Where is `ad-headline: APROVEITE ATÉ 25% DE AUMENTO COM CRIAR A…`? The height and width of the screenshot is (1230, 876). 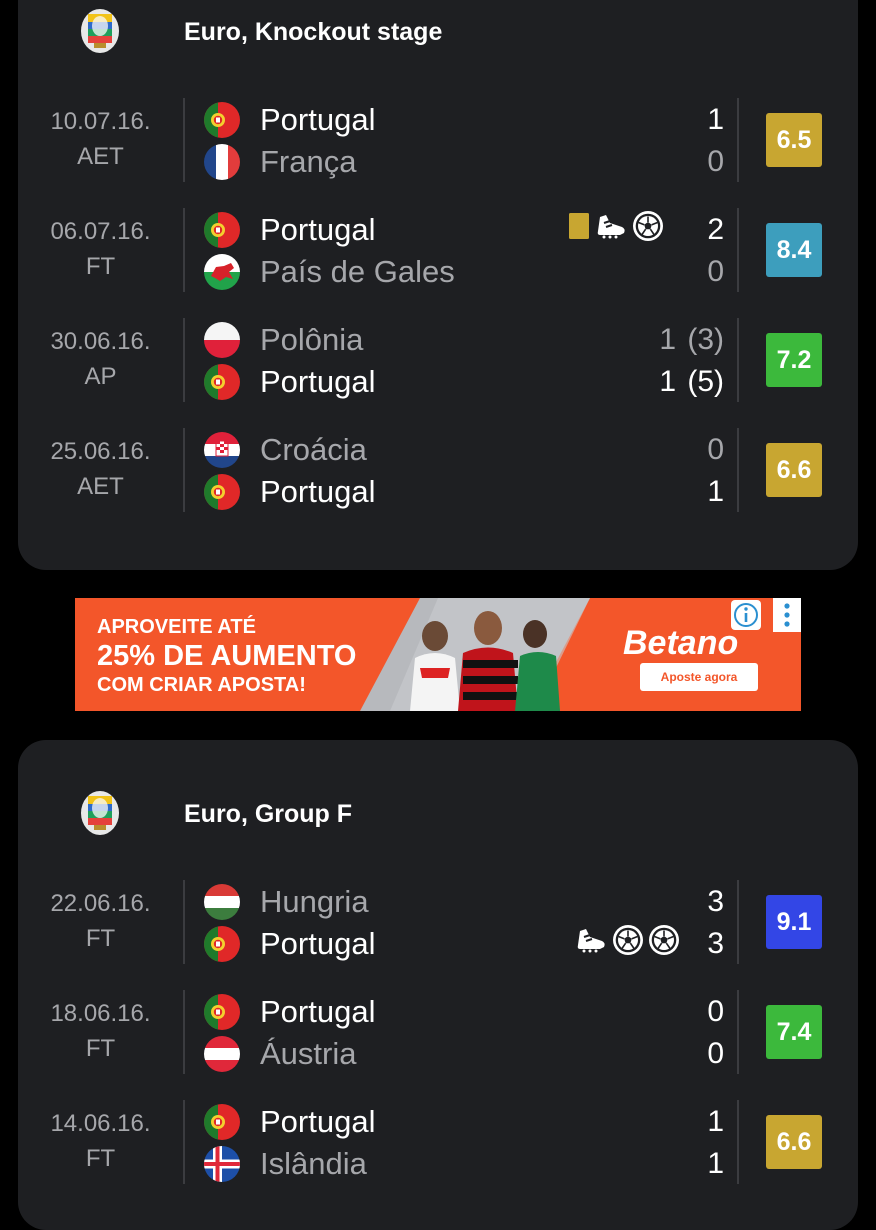 ad-headline: APROVEITE ATÉ 25% DE AUMENTO COM CRIAR A… is located at coordinates (226, 656).